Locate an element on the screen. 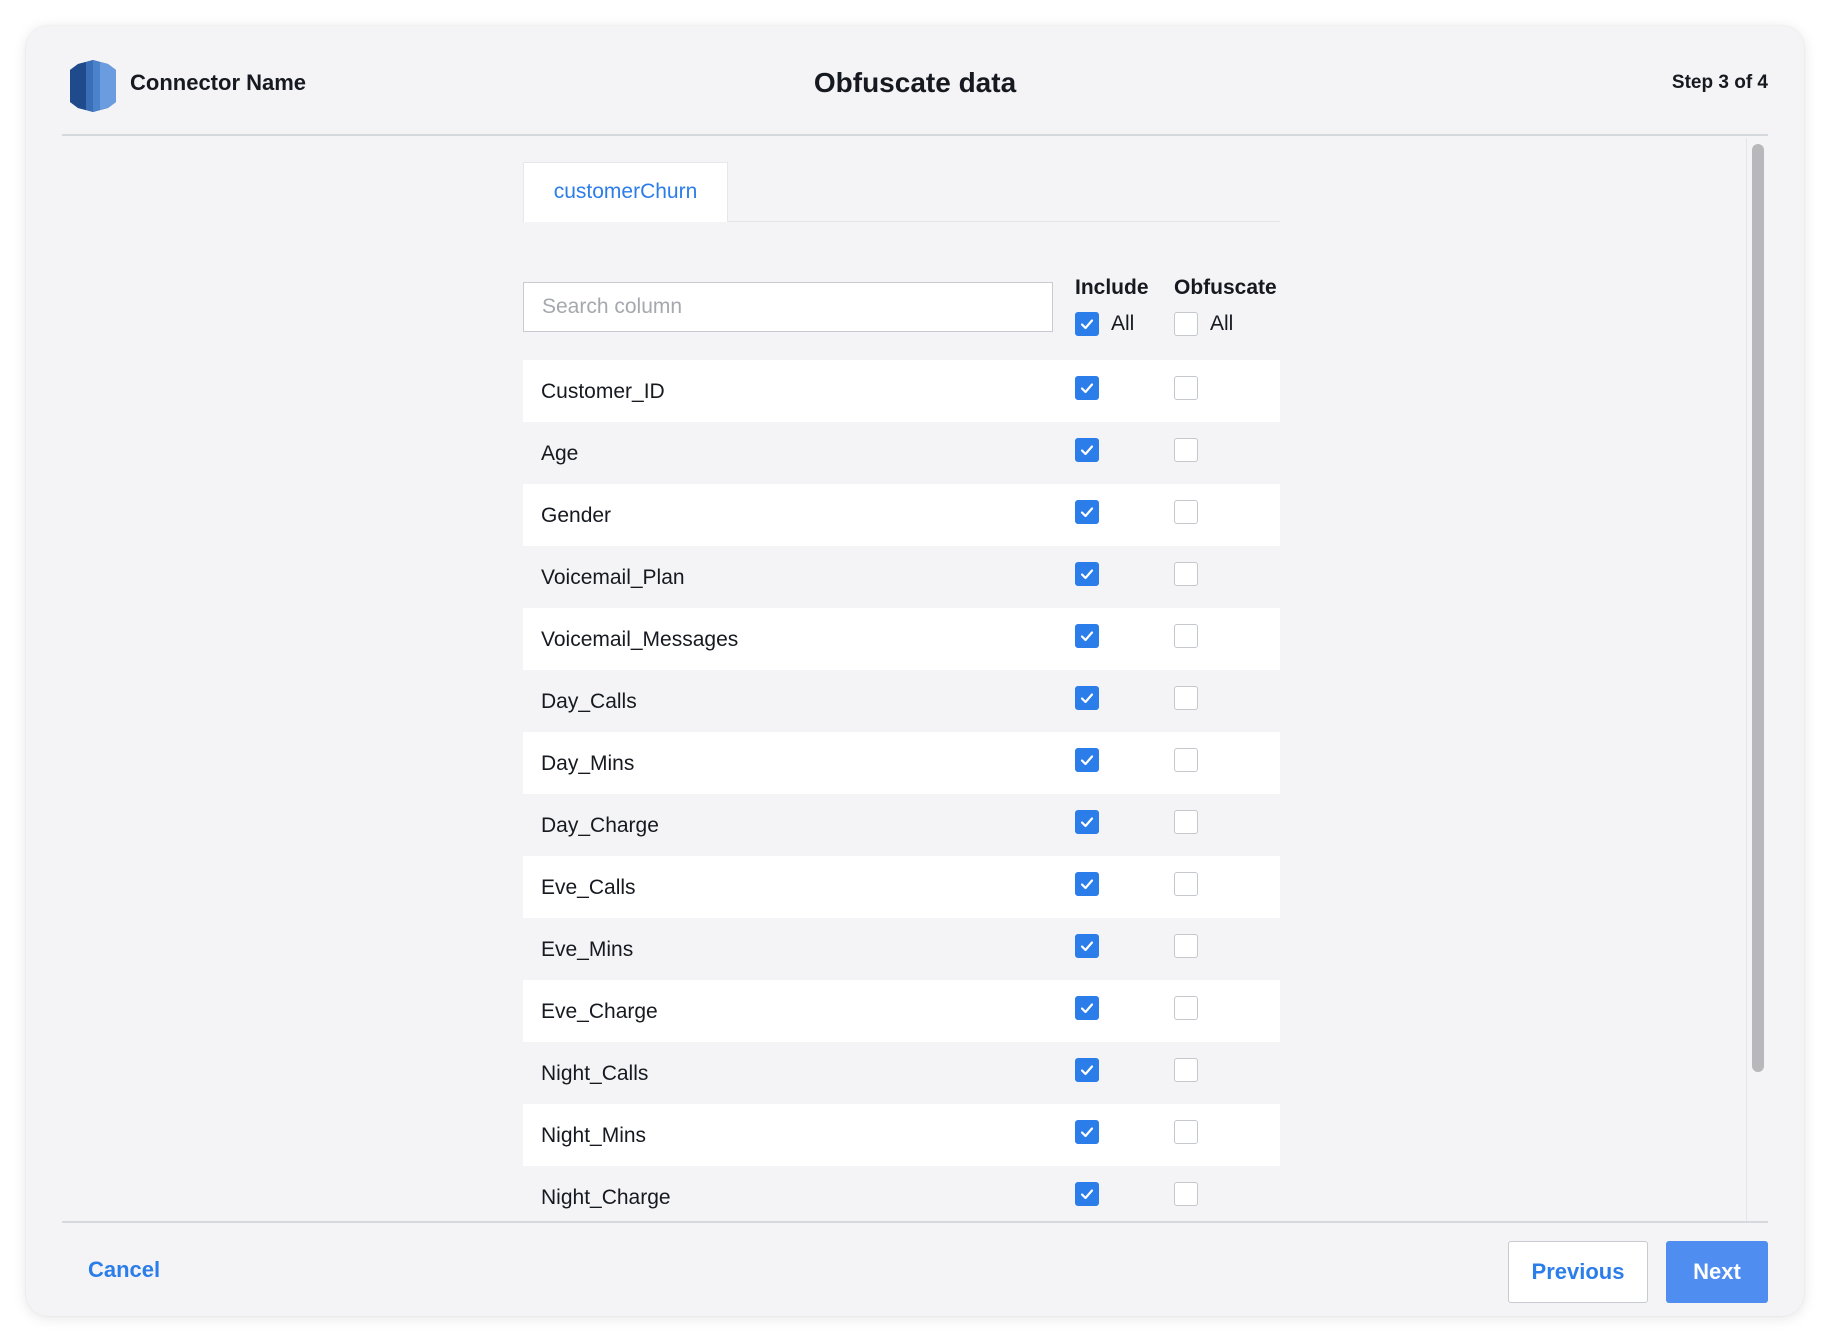 The height and width of the screenshot is (1339, 1827). include-column-header: Include is located at coordinates (1112, 287).